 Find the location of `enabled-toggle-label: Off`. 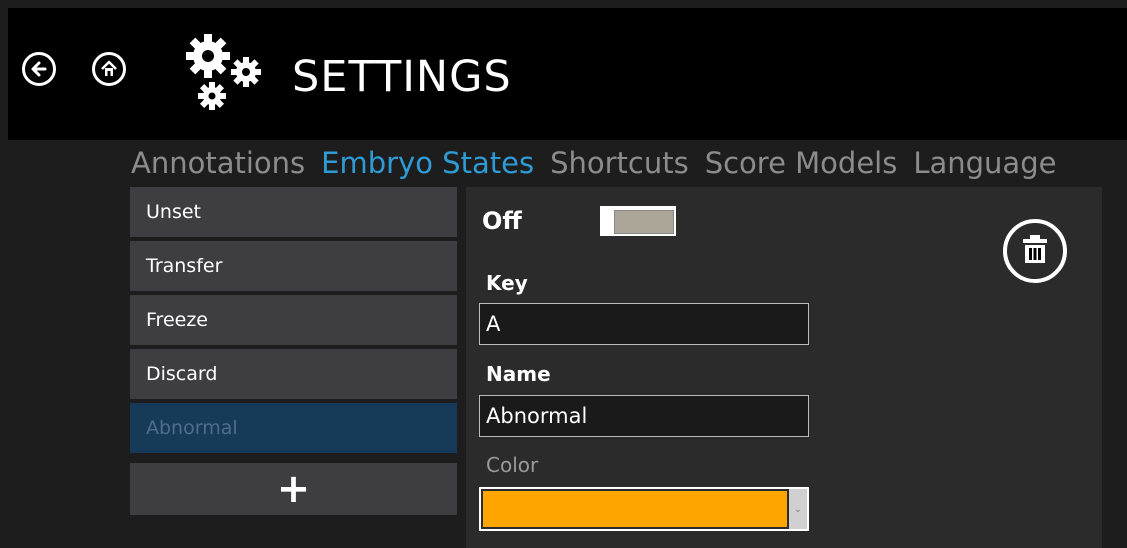

enabled-toggle-label: Off is located at coordinates (502, 221).